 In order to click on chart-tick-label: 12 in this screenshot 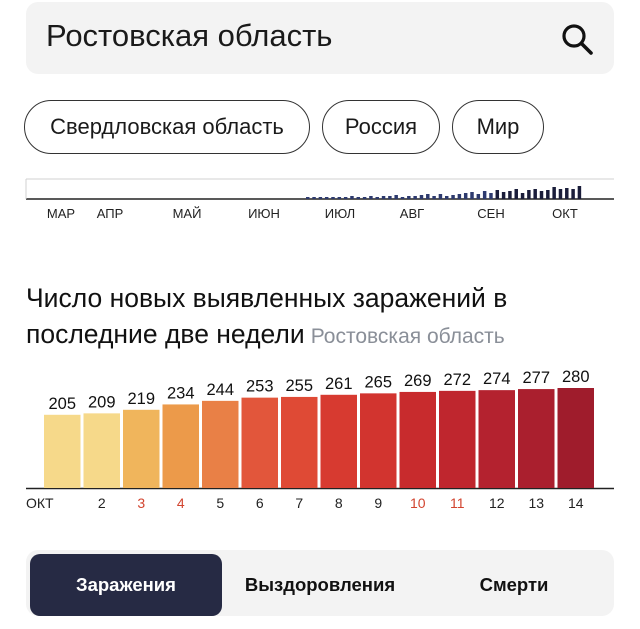, I will do `click(497, 503)`.